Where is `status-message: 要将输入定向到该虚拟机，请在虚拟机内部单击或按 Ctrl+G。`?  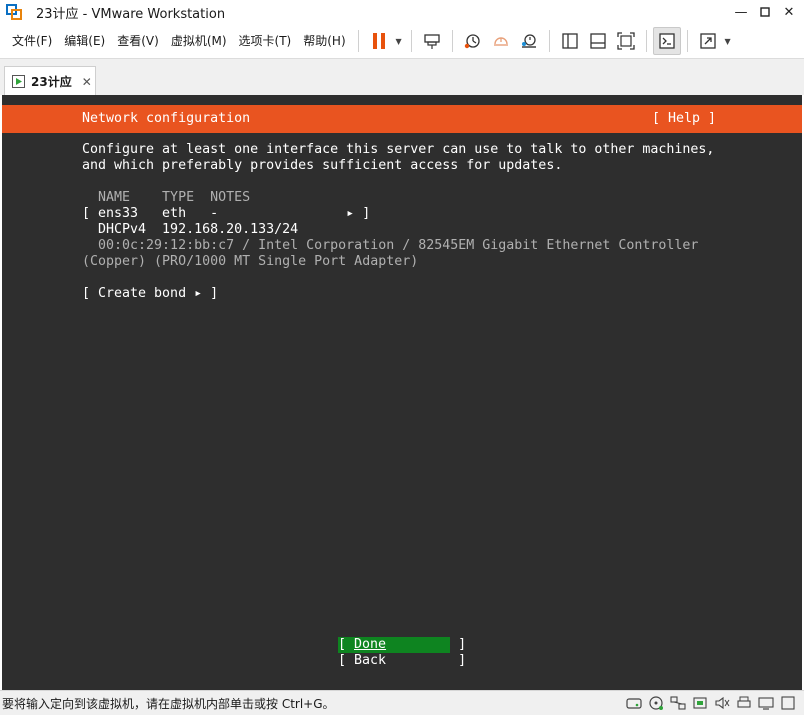
status-message: 要将输入定向到该虚拟机，请在虚拟机内部单击或按 Ctrl+G。 is located at coordinates (168, 703).